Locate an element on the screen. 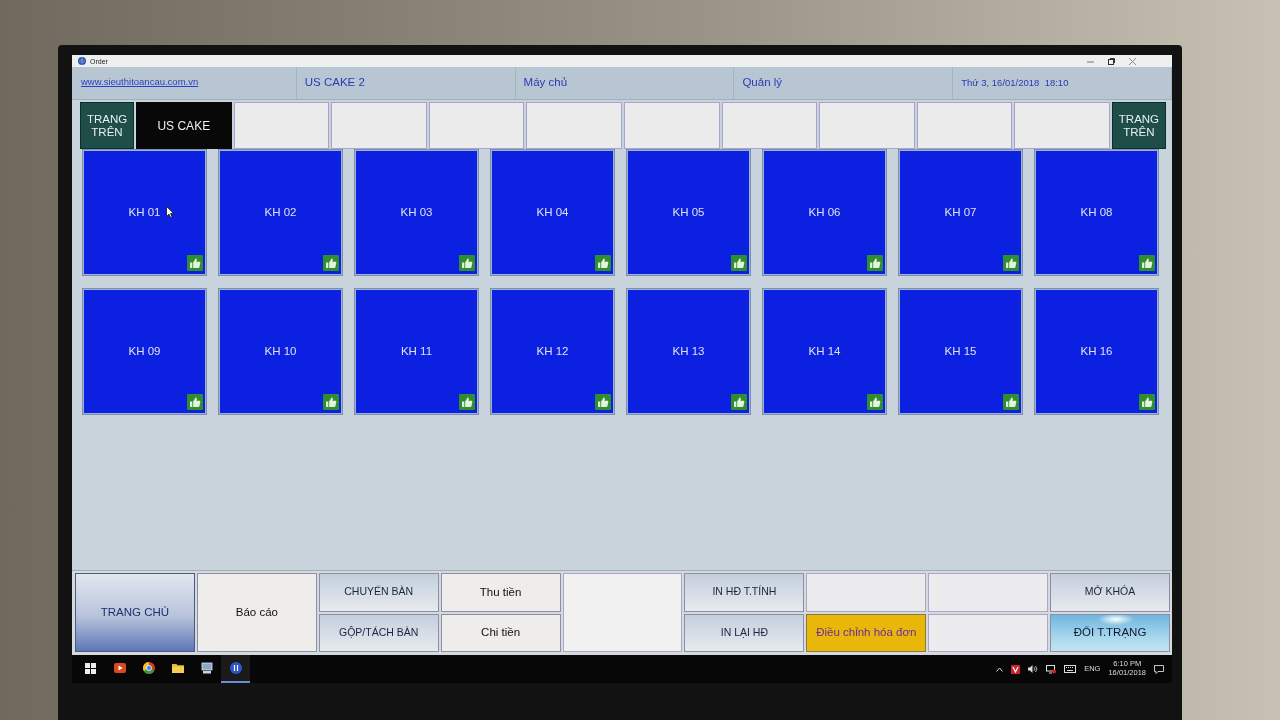 The image size is (1280, 720). action-button: MỞ KHÓA is located at coordinates (1110, 592).